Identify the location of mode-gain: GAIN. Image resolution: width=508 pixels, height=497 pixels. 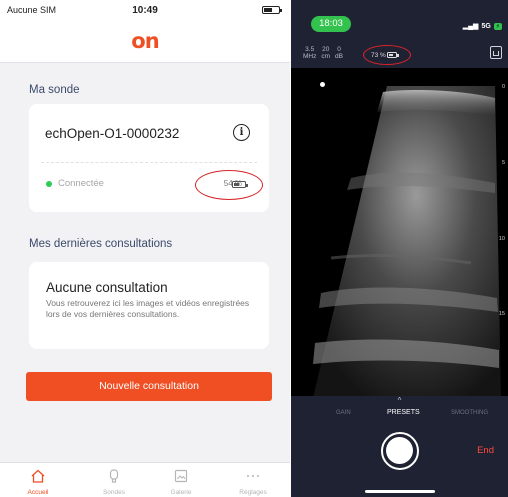
(343, 413).